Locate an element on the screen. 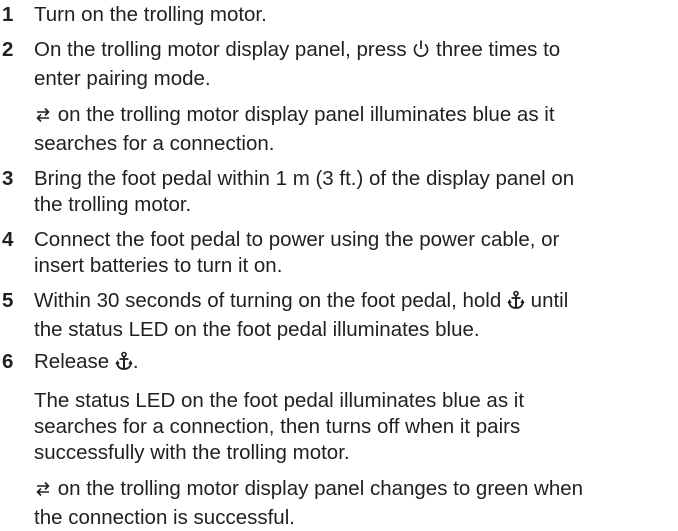 The width and height of the screenshot is (678, 531). note-text: searches for a connection. is located at coordinates (154, 143).